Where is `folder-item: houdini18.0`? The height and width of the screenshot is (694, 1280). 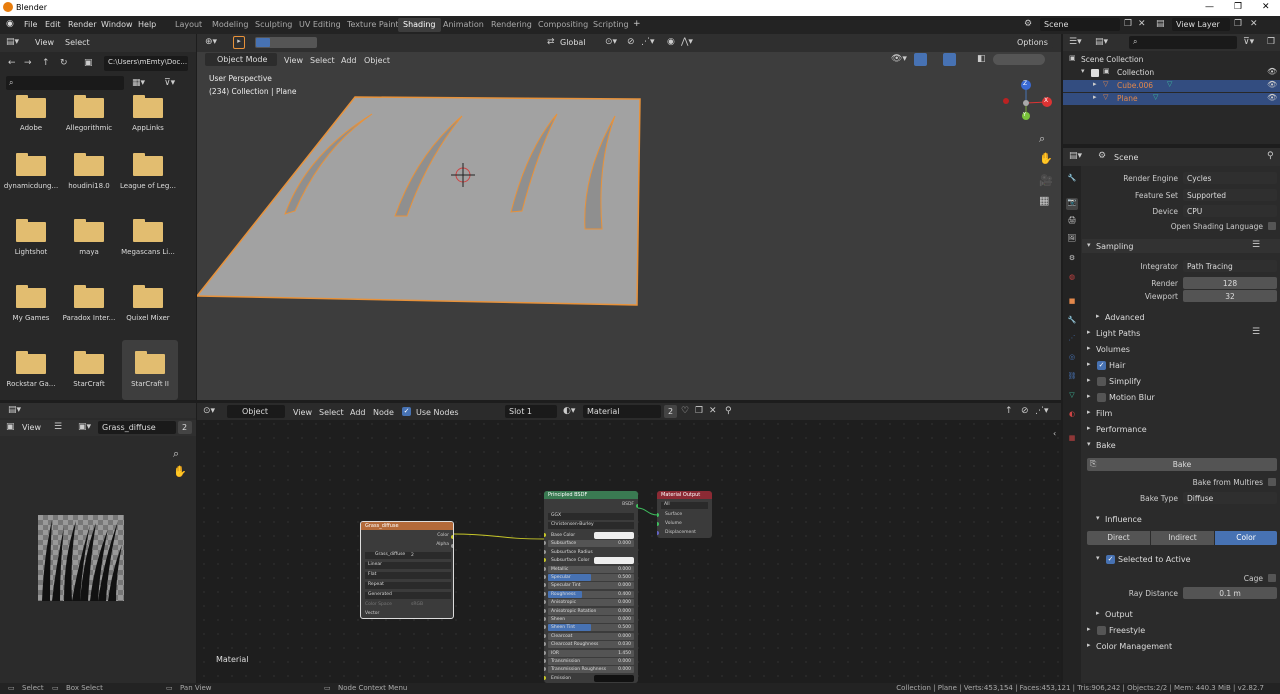
folder-item: houdini18.0 is located at coordinates (89, 171).